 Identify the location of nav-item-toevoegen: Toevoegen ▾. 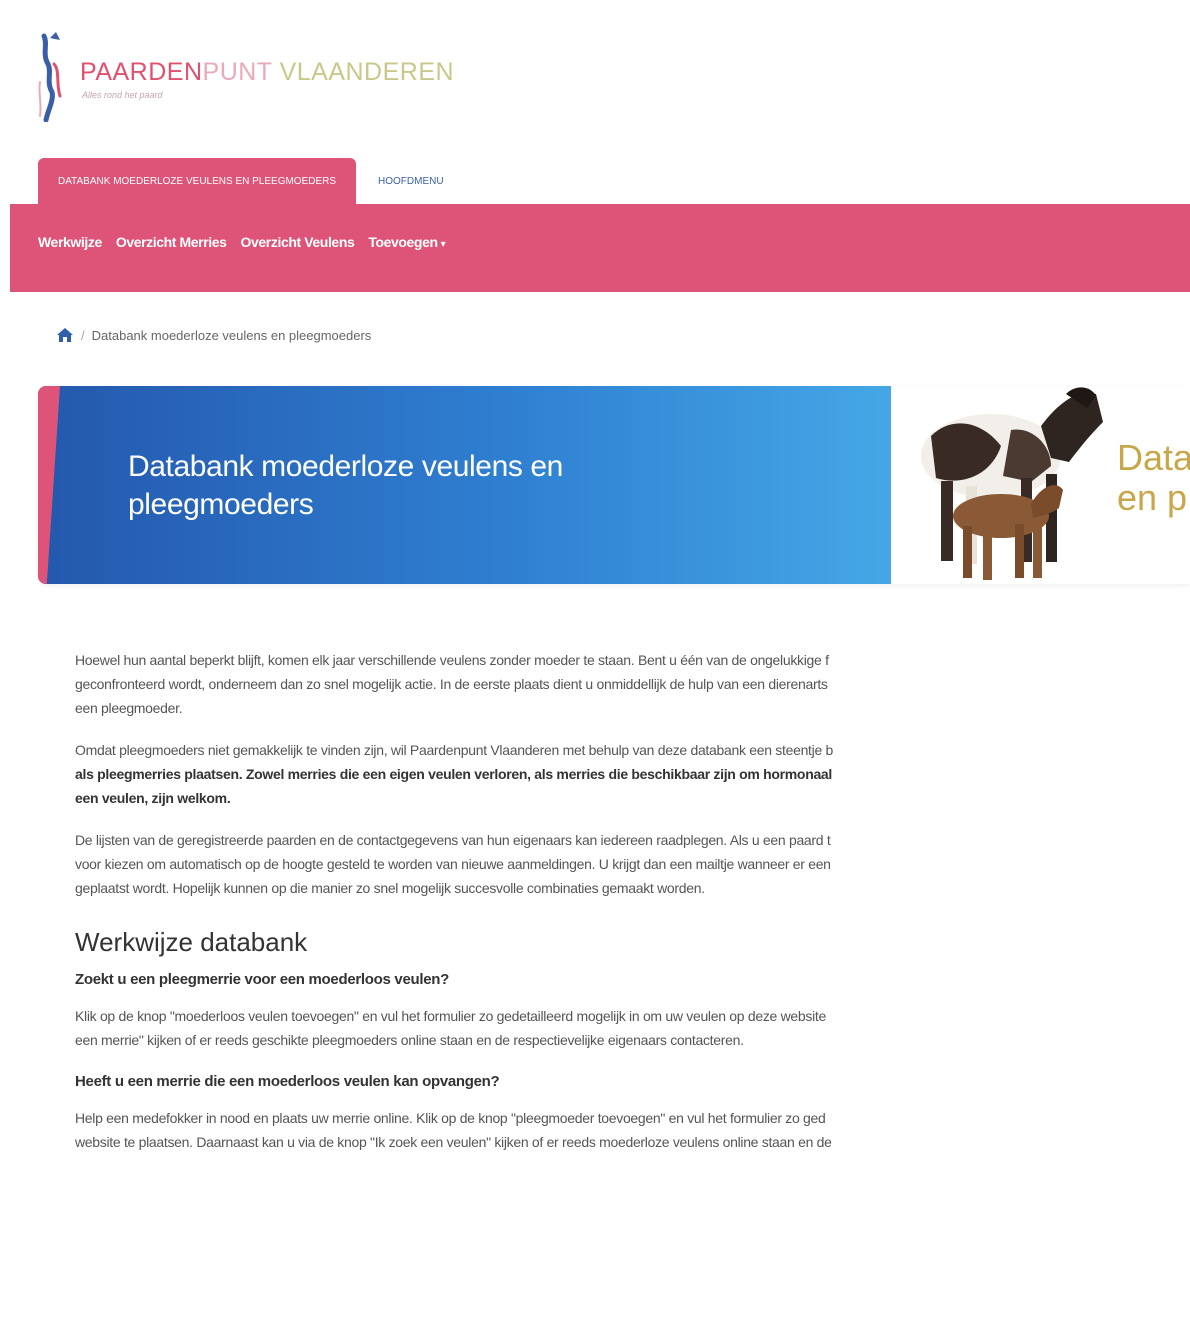
(406, 242).